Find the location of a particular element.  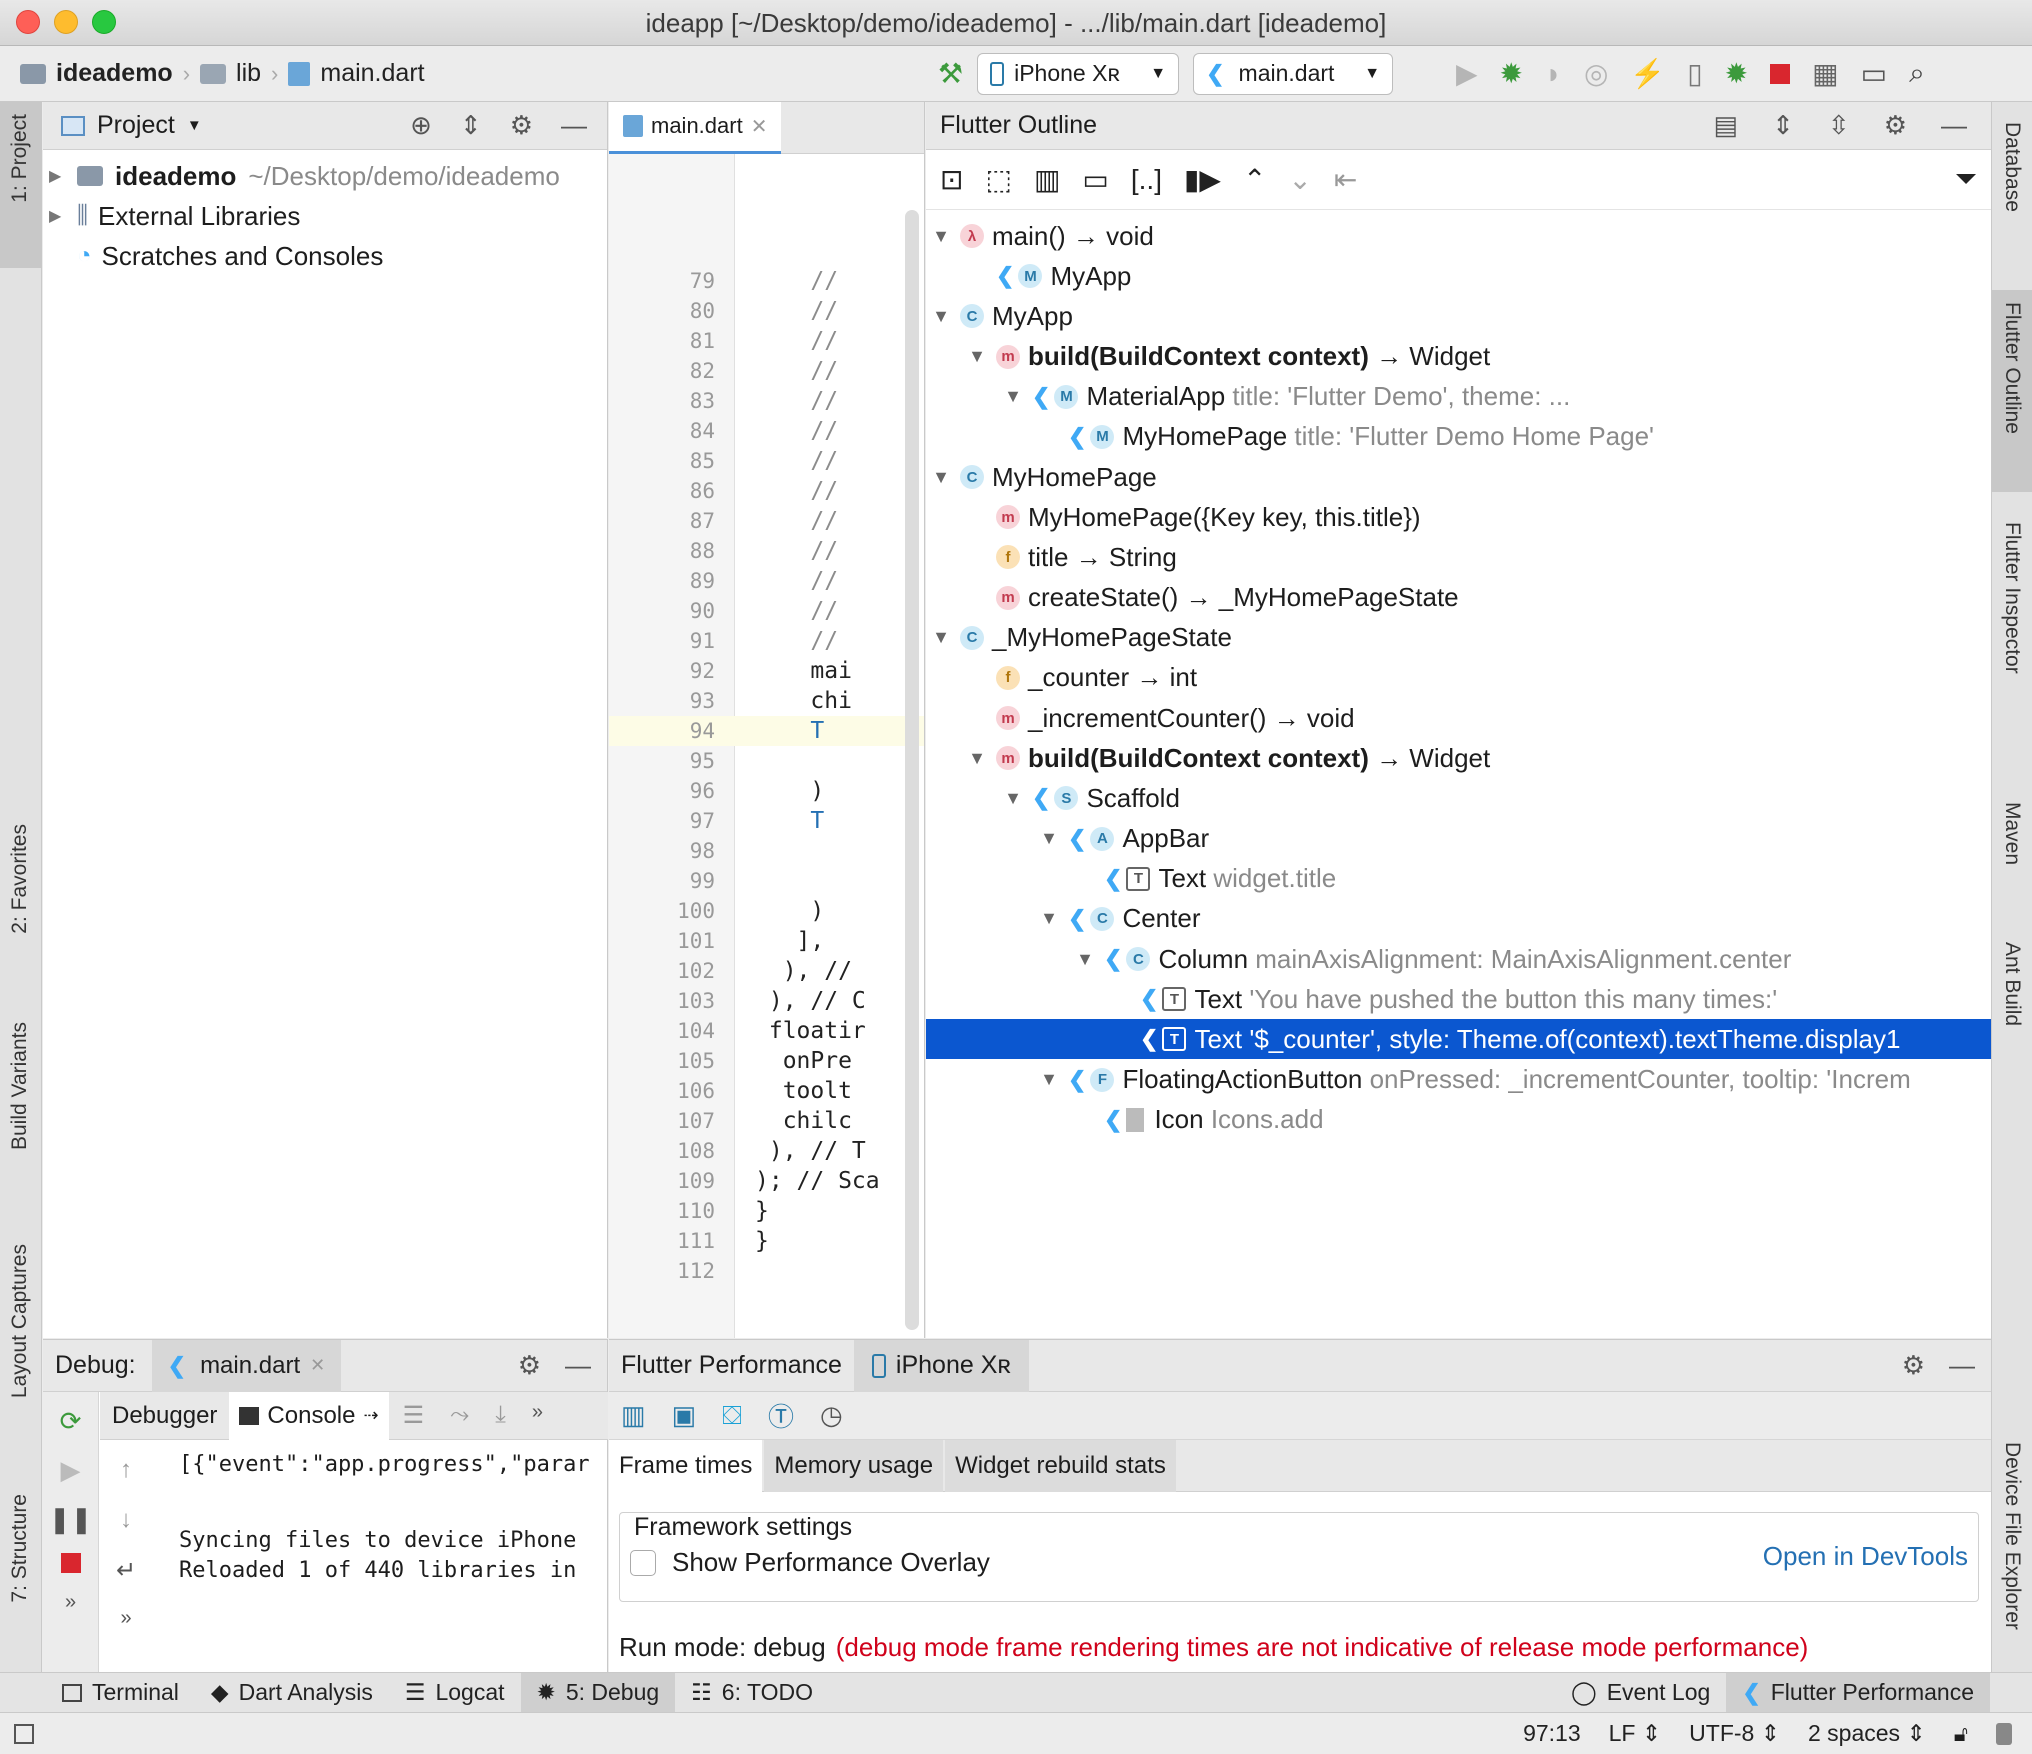

timer-icon: ◷ is located at coordinates (831, 1415).